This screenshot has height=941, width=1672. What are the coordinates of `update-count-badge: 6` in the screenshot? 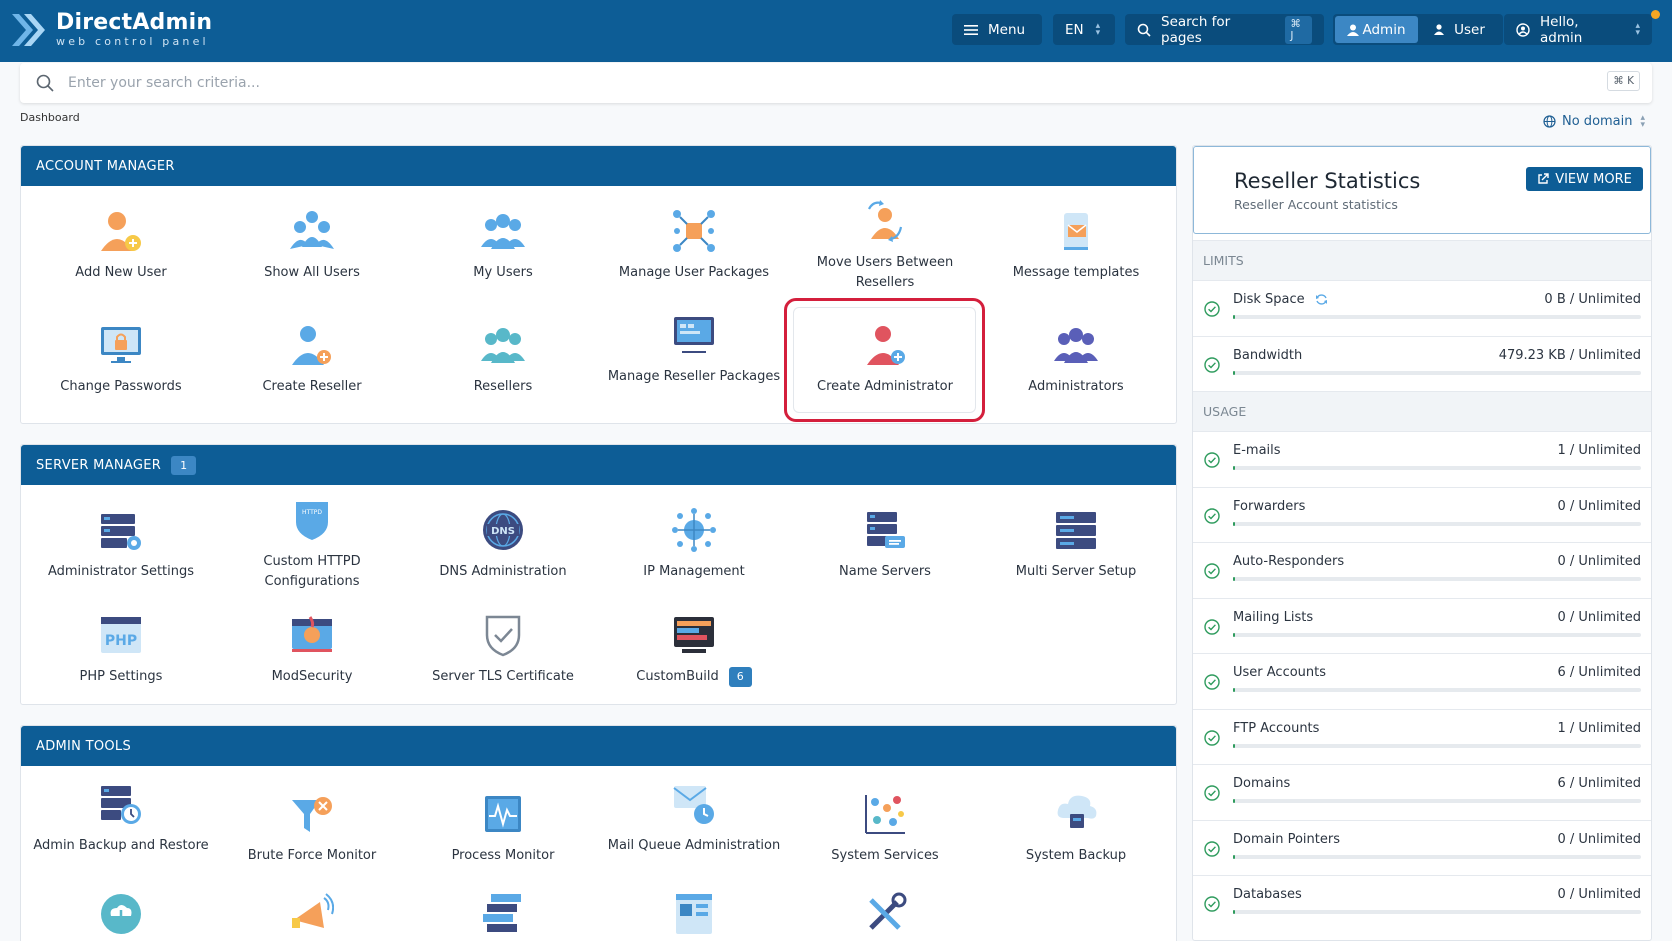 It's located at (740, 677).